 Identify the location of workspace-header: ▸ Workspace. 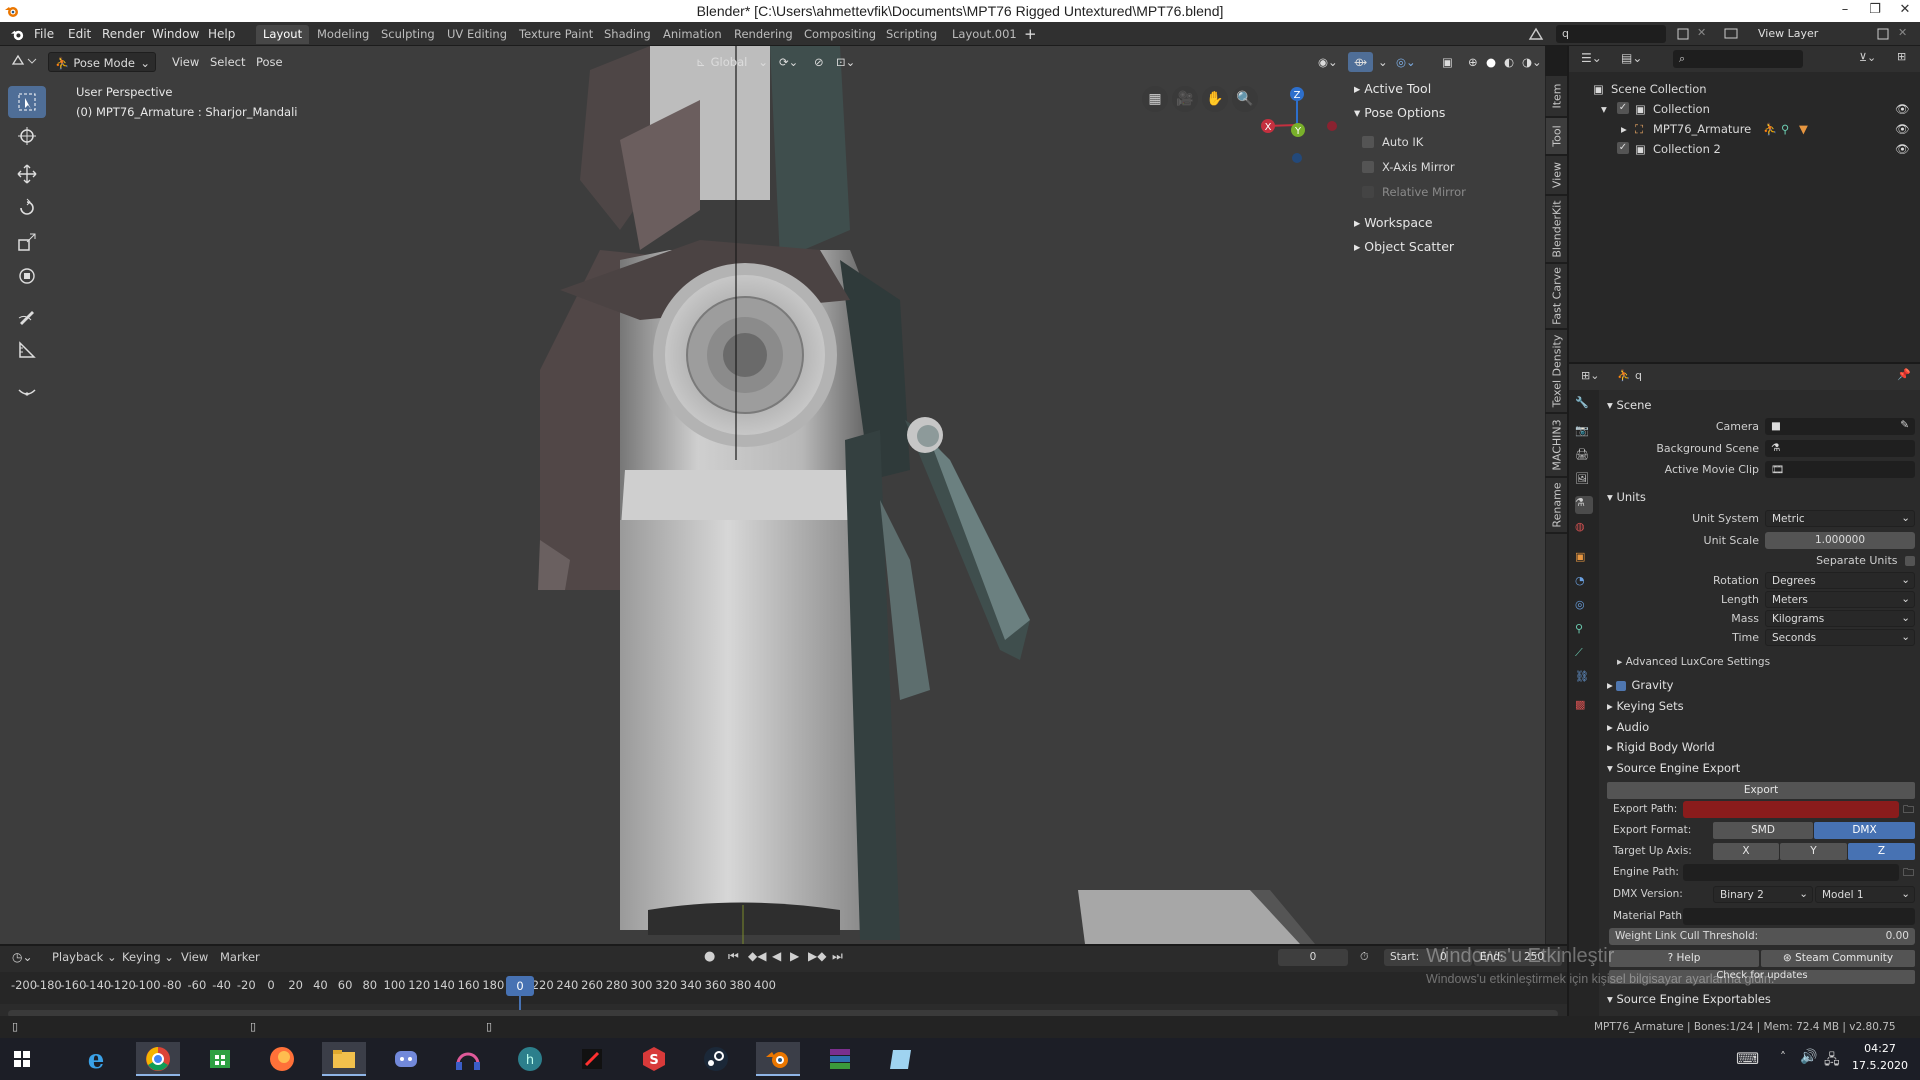
(1393, 222).